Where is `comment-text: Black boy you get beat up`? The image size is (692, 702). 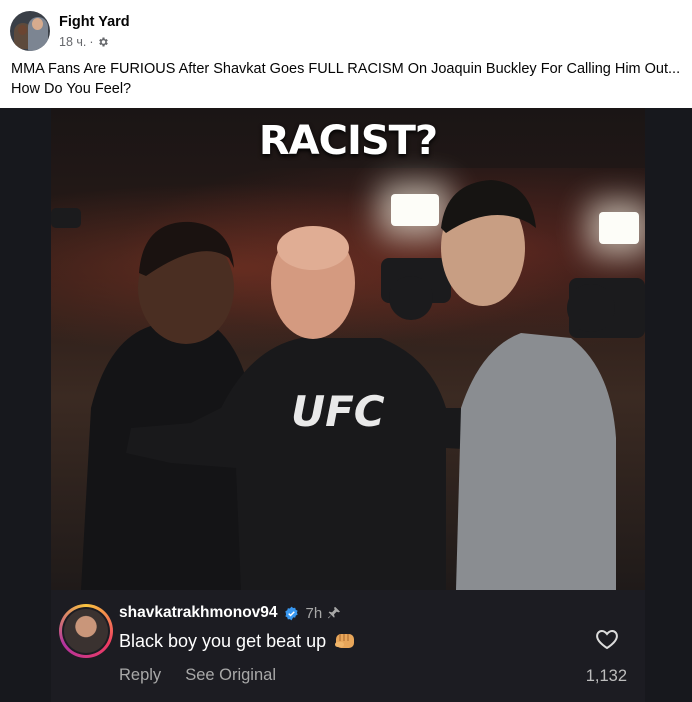 comment-text: Black boy you get beat up is located at coordinates (238, 641).